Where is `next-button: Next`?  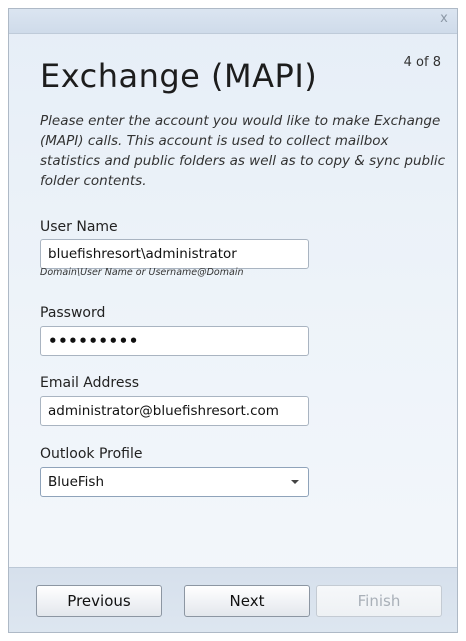 next-button: Next is located at coordinates (247, 601).